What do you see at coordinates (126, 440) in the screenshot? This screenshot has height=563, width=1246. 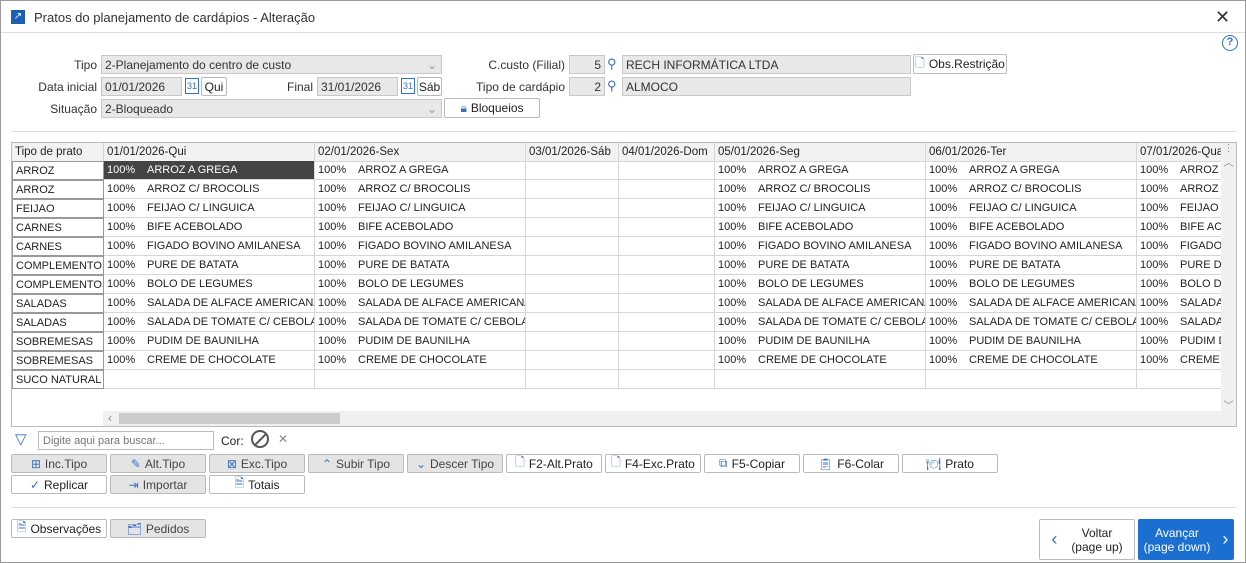 I see `search-input` at bounding box center [126, 440].